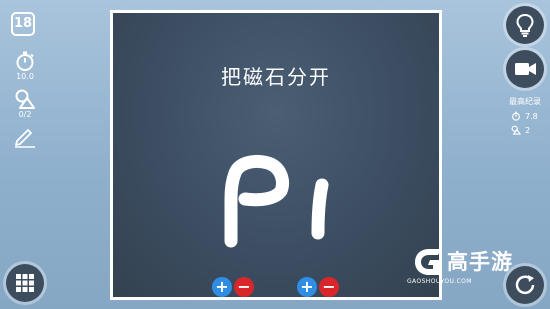 The image size is (550, 309). I want to click on level-badge: 18, so click(23, 24).